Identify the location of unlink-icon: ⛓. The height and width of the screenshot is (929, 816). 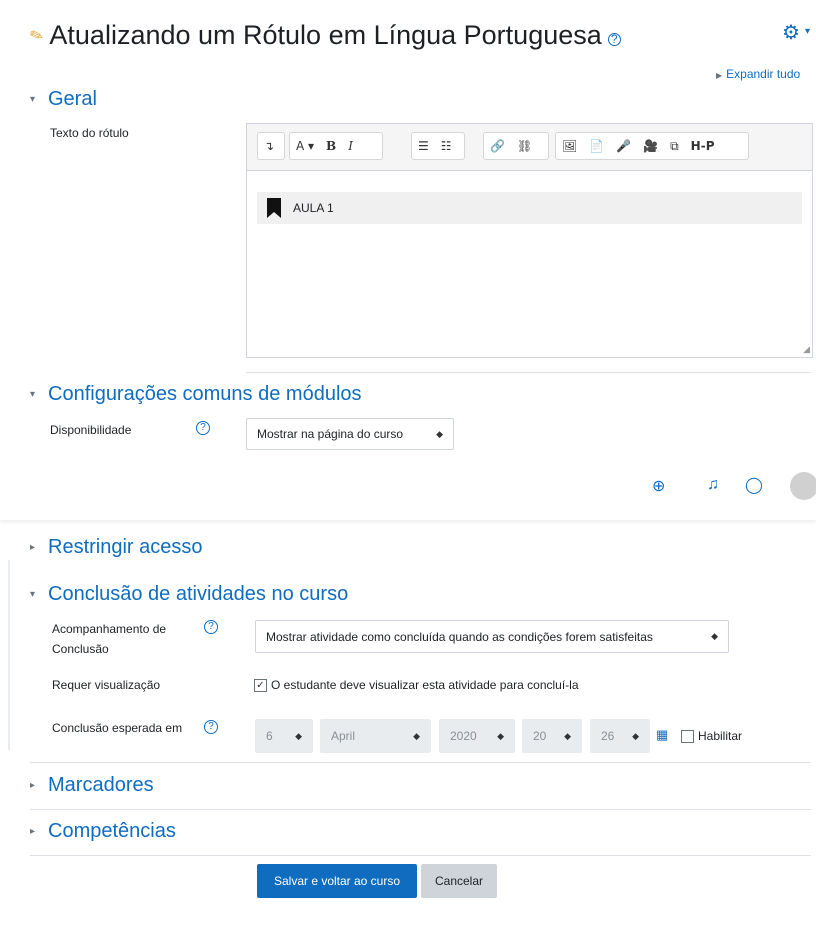
(524, 146).